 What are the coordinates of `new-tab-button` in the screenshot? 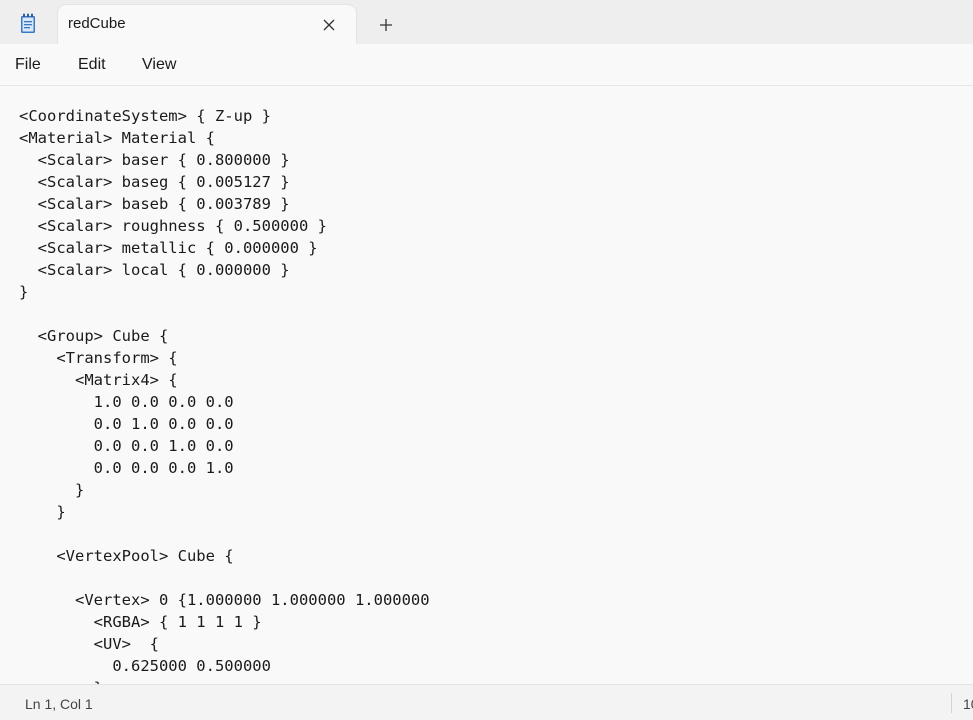 It's located at (386, 25).